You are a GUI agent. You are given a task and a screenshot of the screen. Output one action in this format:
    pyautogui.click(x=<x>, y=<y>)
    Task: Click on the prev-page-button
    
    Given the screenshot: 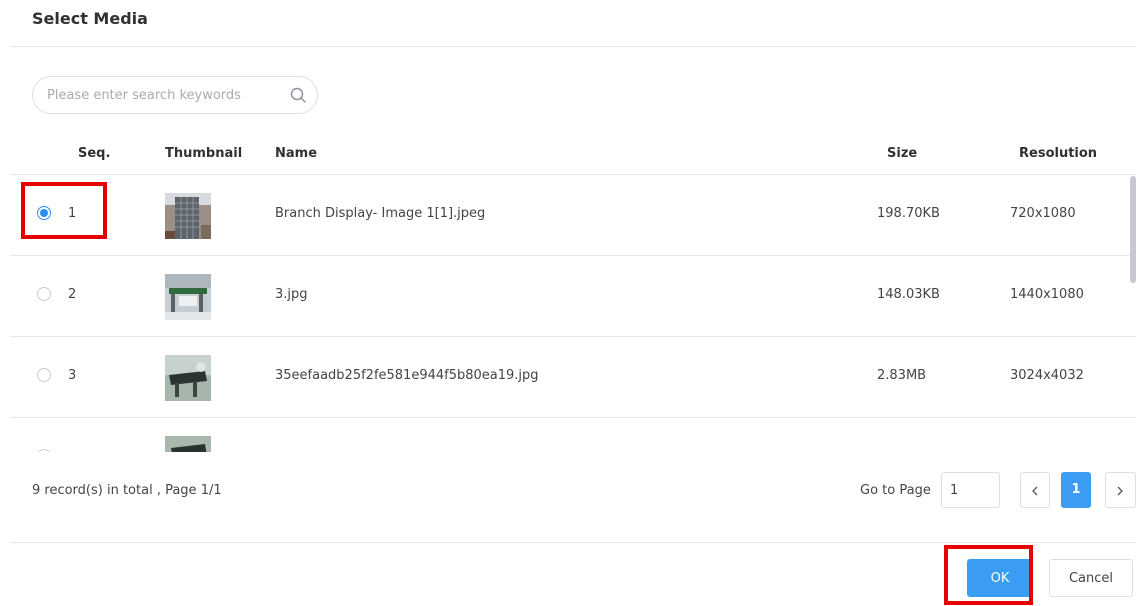 What is the action you would take?
    pyautogui.click(x=1035, y=490)
    